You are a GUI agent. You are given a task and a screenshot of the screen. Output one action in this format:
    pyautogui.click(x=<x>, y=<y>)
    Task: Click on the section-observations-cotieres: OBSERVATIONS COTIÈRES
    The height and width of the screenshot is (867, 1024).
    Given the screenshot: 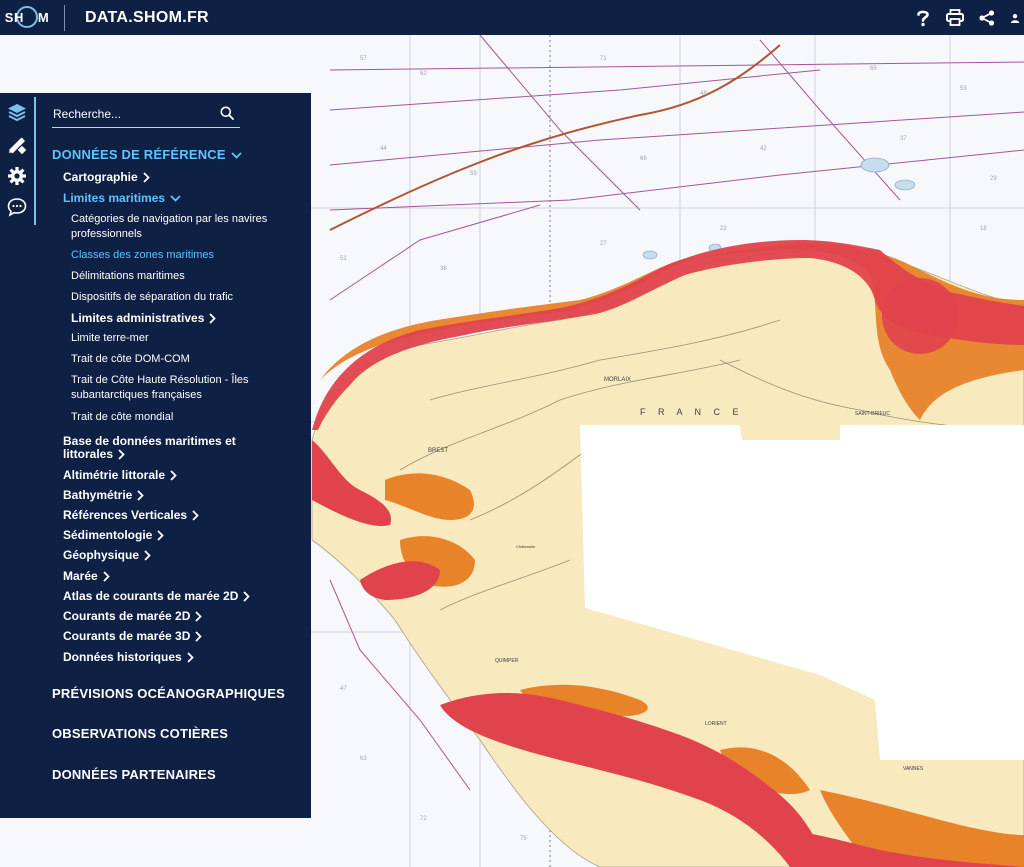 What is the action you would take?
    pyautogui.click(x=140, y=733)
    